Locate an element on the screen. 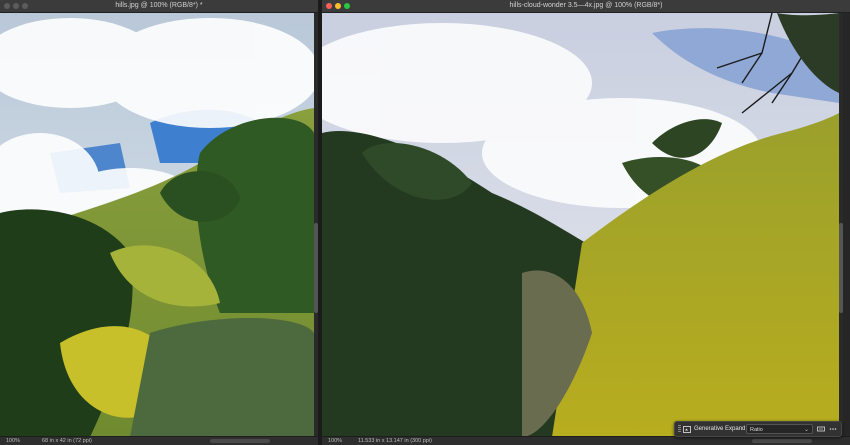 The image size is (850, 445). contextual-task-bar: Generative Expand Ratio ⌄ is located at coordinates (758, 429).